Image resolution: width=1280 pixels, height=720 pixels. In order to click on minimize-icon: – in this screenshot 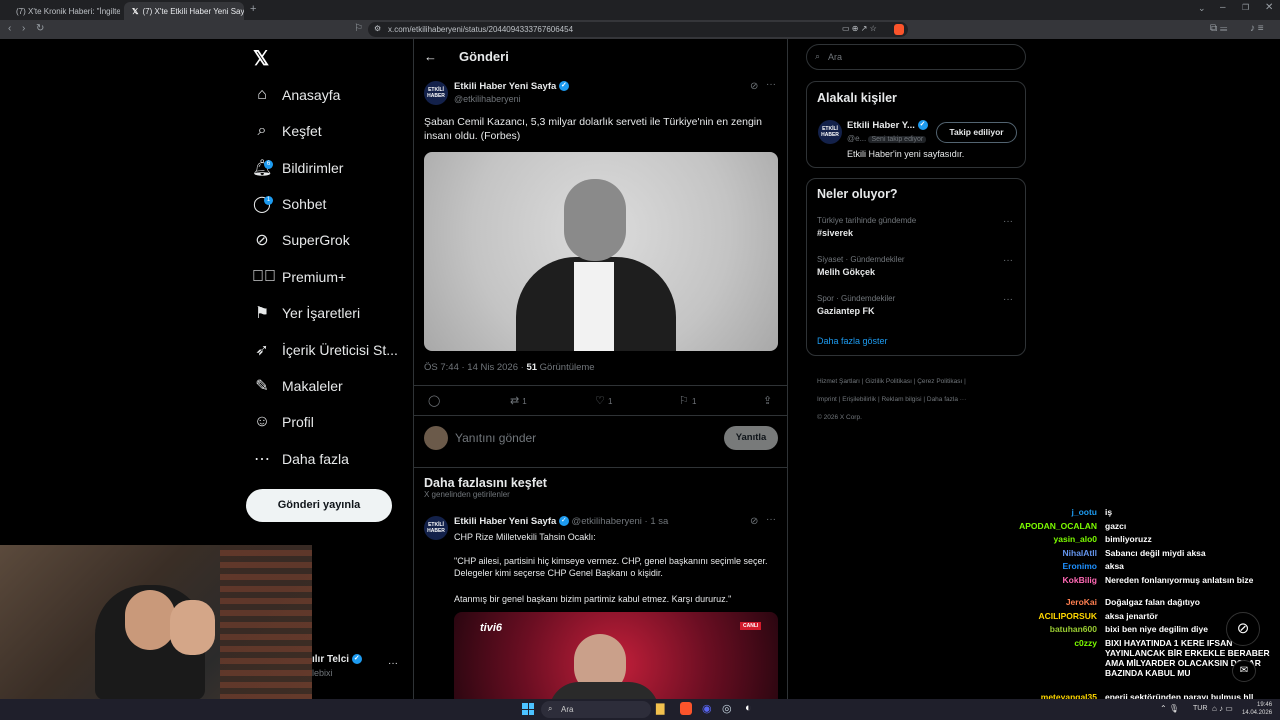, I will do `click(1223, 7)`.